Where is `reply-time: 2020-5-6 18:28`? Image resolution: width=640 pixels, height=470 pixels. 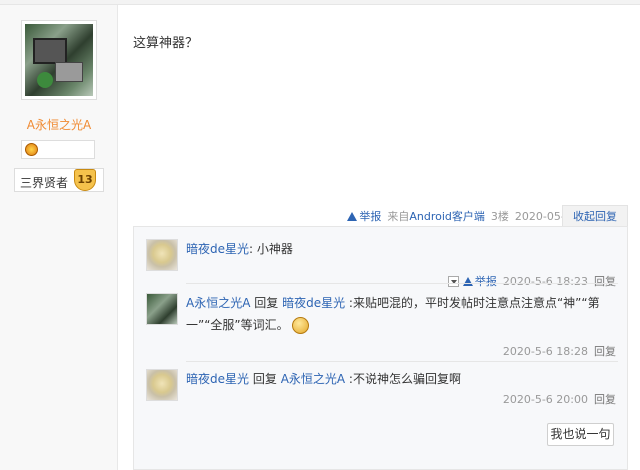
reply-time: 2020-5-6 18:28 is located at coordinates (545, 351).